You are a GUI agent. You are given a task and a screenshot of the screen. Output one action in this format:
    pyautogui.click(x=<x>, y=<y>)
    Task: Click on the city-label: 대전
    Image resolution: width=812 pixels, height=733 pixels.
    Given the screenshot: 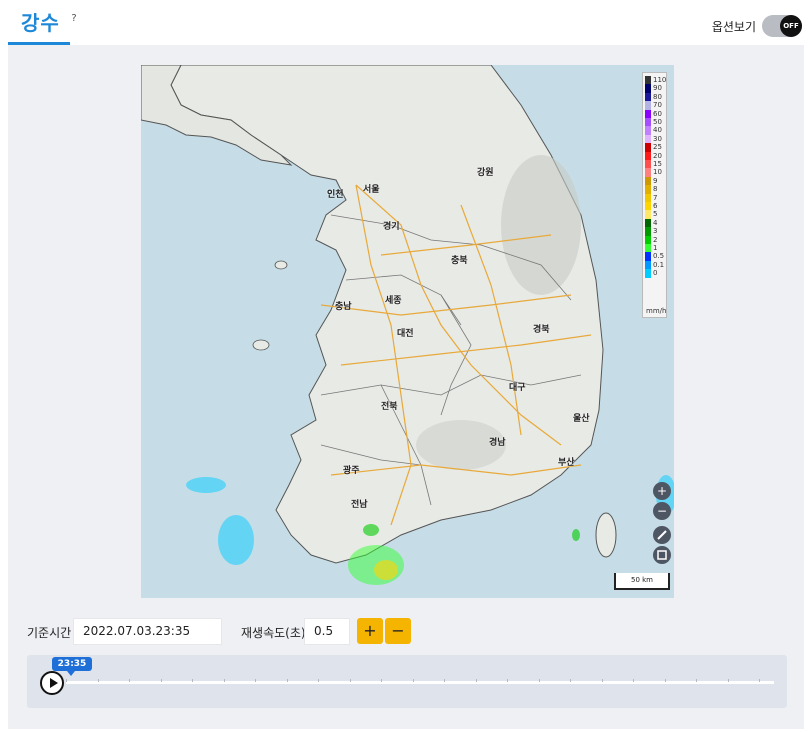 What is the action you would take?
    pyautogui.click(x=405, y=334)
    